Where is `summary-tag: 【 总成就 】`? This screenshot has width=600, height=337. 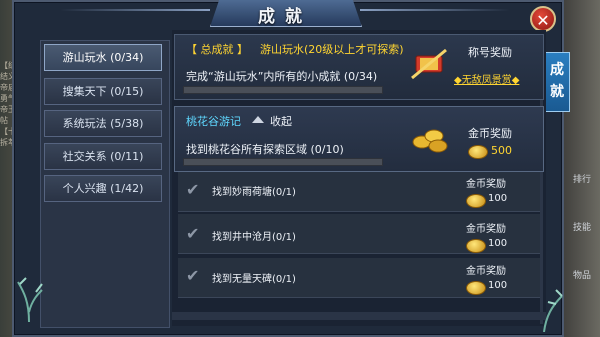
summary-tag: 【 总成就 】 is located at coordinates (217, 49).